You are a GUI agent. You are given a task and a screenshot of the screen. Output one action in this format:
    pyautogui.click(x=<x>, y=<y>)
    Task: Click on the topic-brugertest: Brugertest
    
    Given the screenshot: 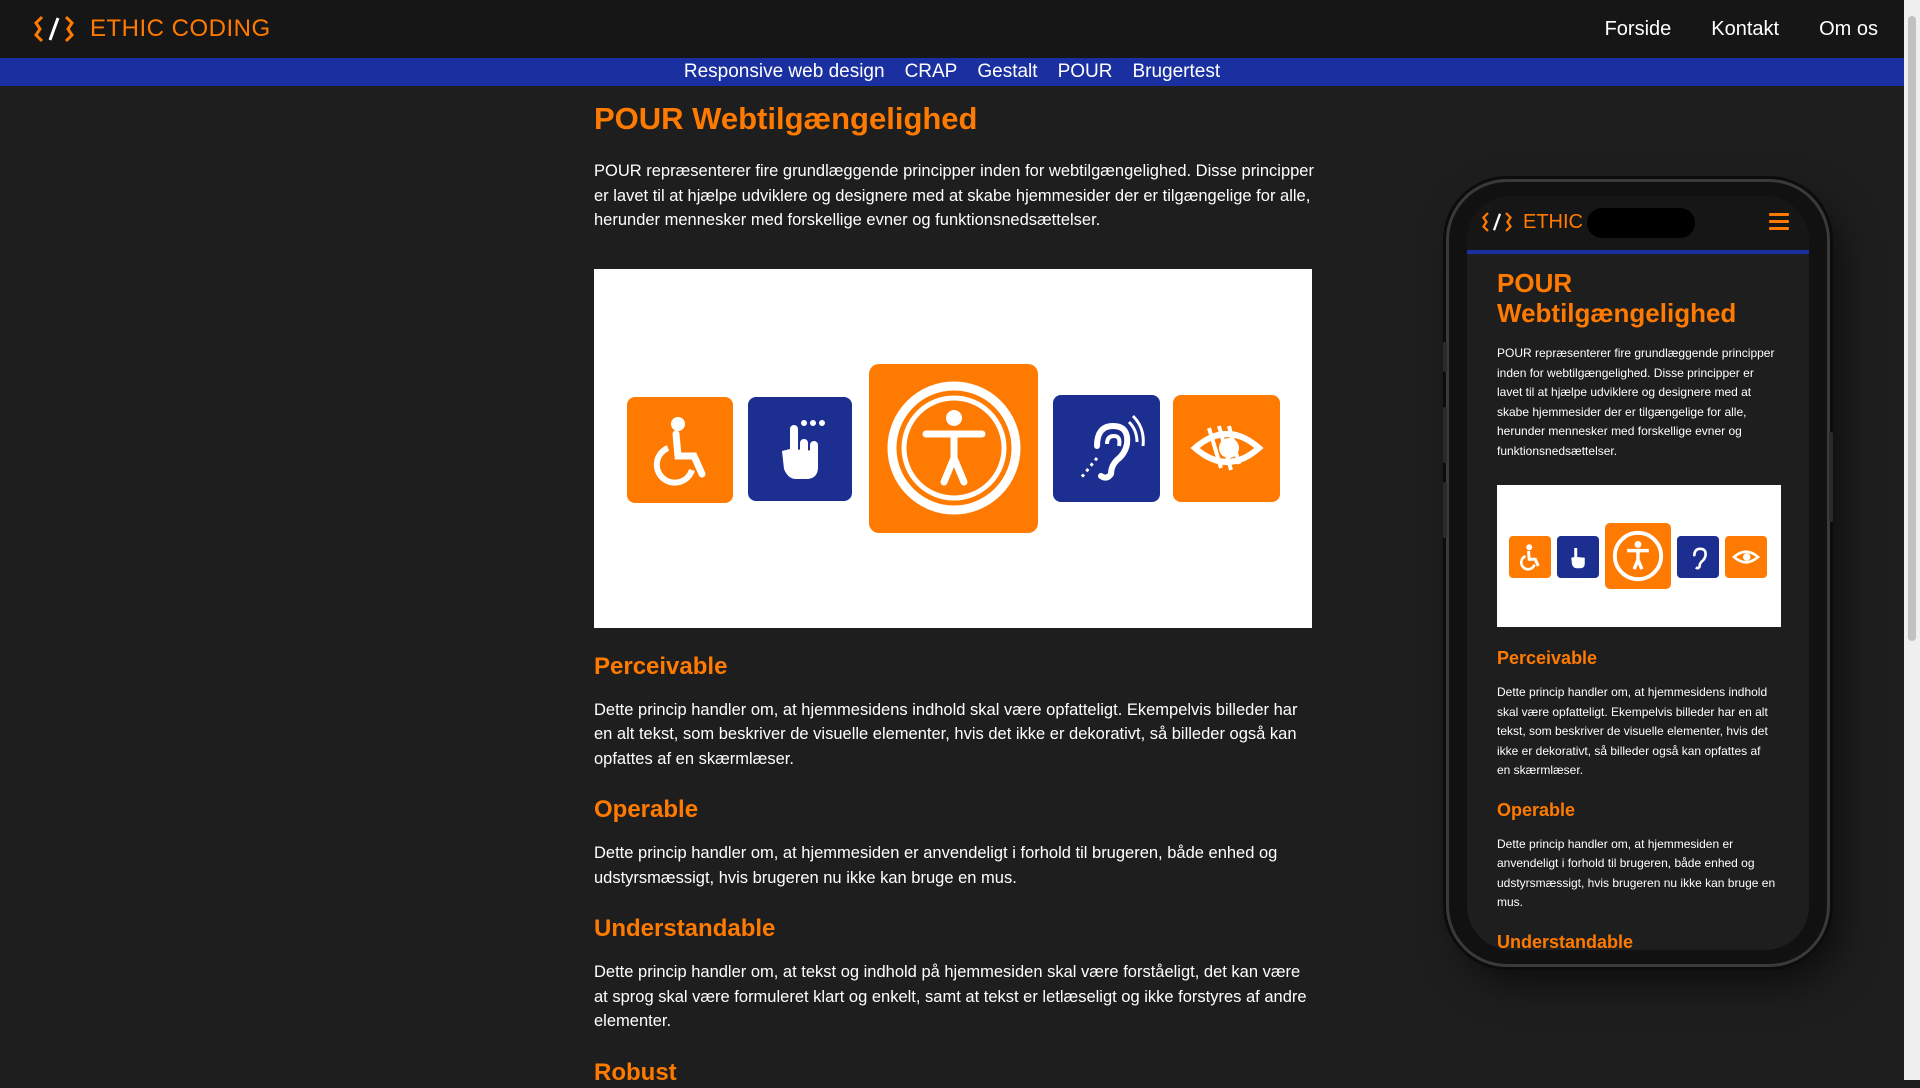 What is the action you would take?
    pyautogui.click(x=1176, y=72)
    